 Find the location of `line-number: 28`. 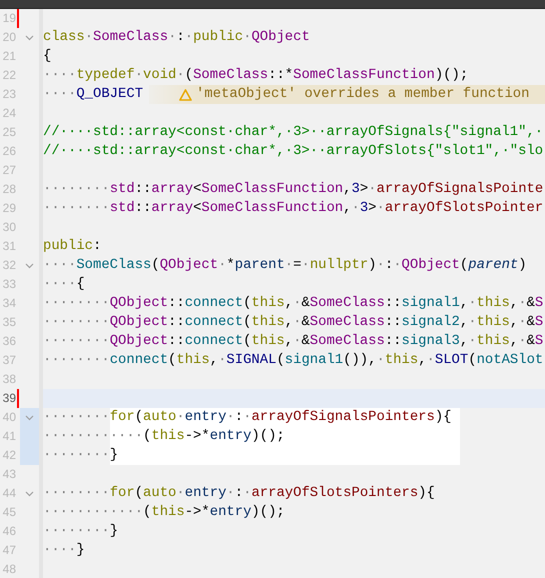

line-number: 28 is located at coordinates (9, 189).